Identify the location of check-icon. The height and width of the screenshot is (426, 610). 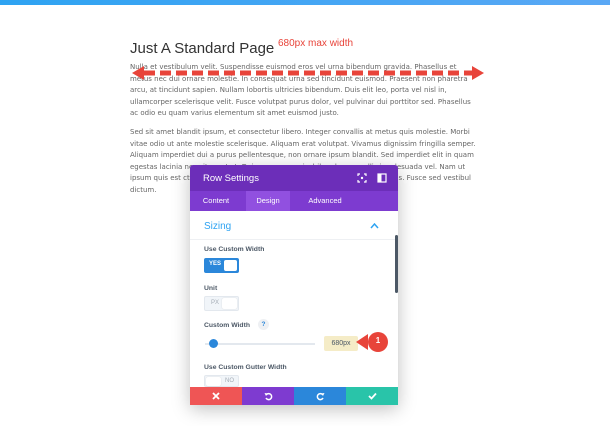
(372, 396).